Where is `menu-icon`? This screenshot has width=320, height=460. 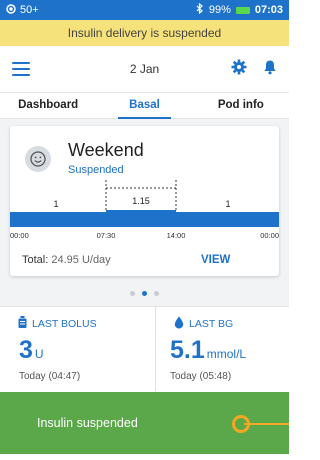
menu-icon is located at coordinates (21, 69).